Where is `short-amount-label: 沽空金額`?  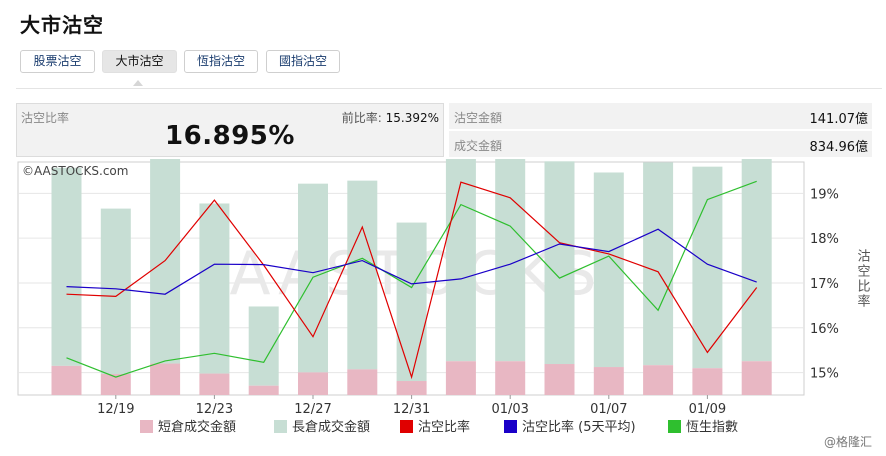 short-amount-label: 沽空金額 is located at coordinates (478, 118).